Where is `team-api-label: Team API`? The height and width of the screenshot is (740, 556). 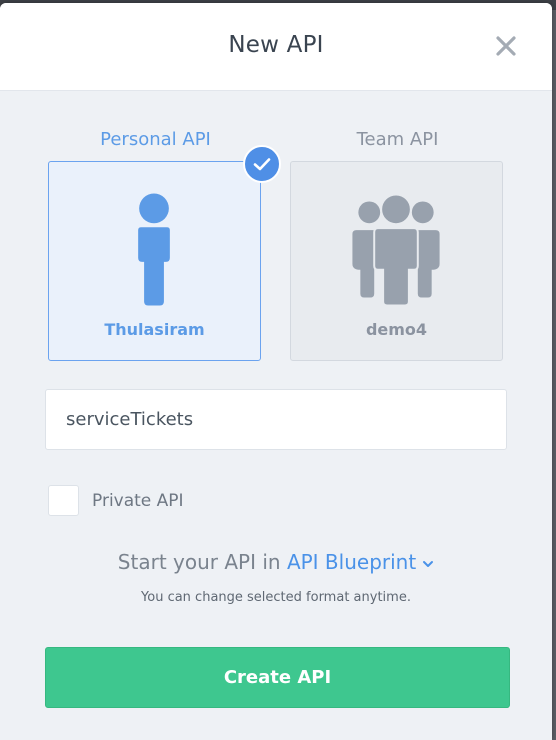 team-api-label: Team API is located at coordinates (397, 139).